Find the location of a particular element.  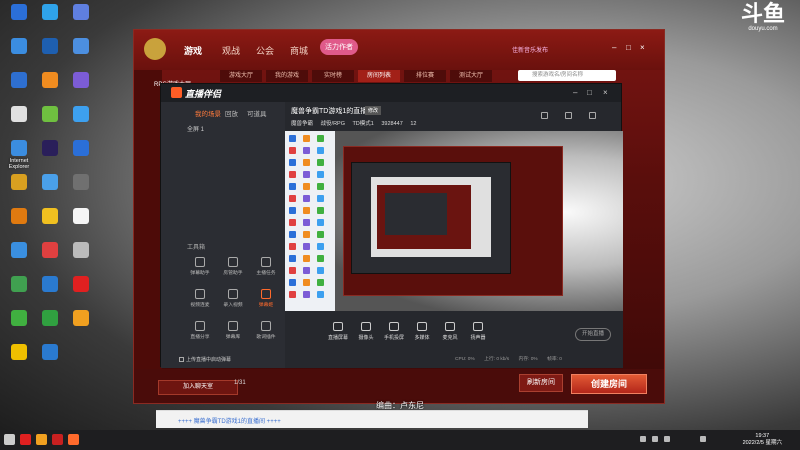

notice-icon is located at coordinates (568, 115).